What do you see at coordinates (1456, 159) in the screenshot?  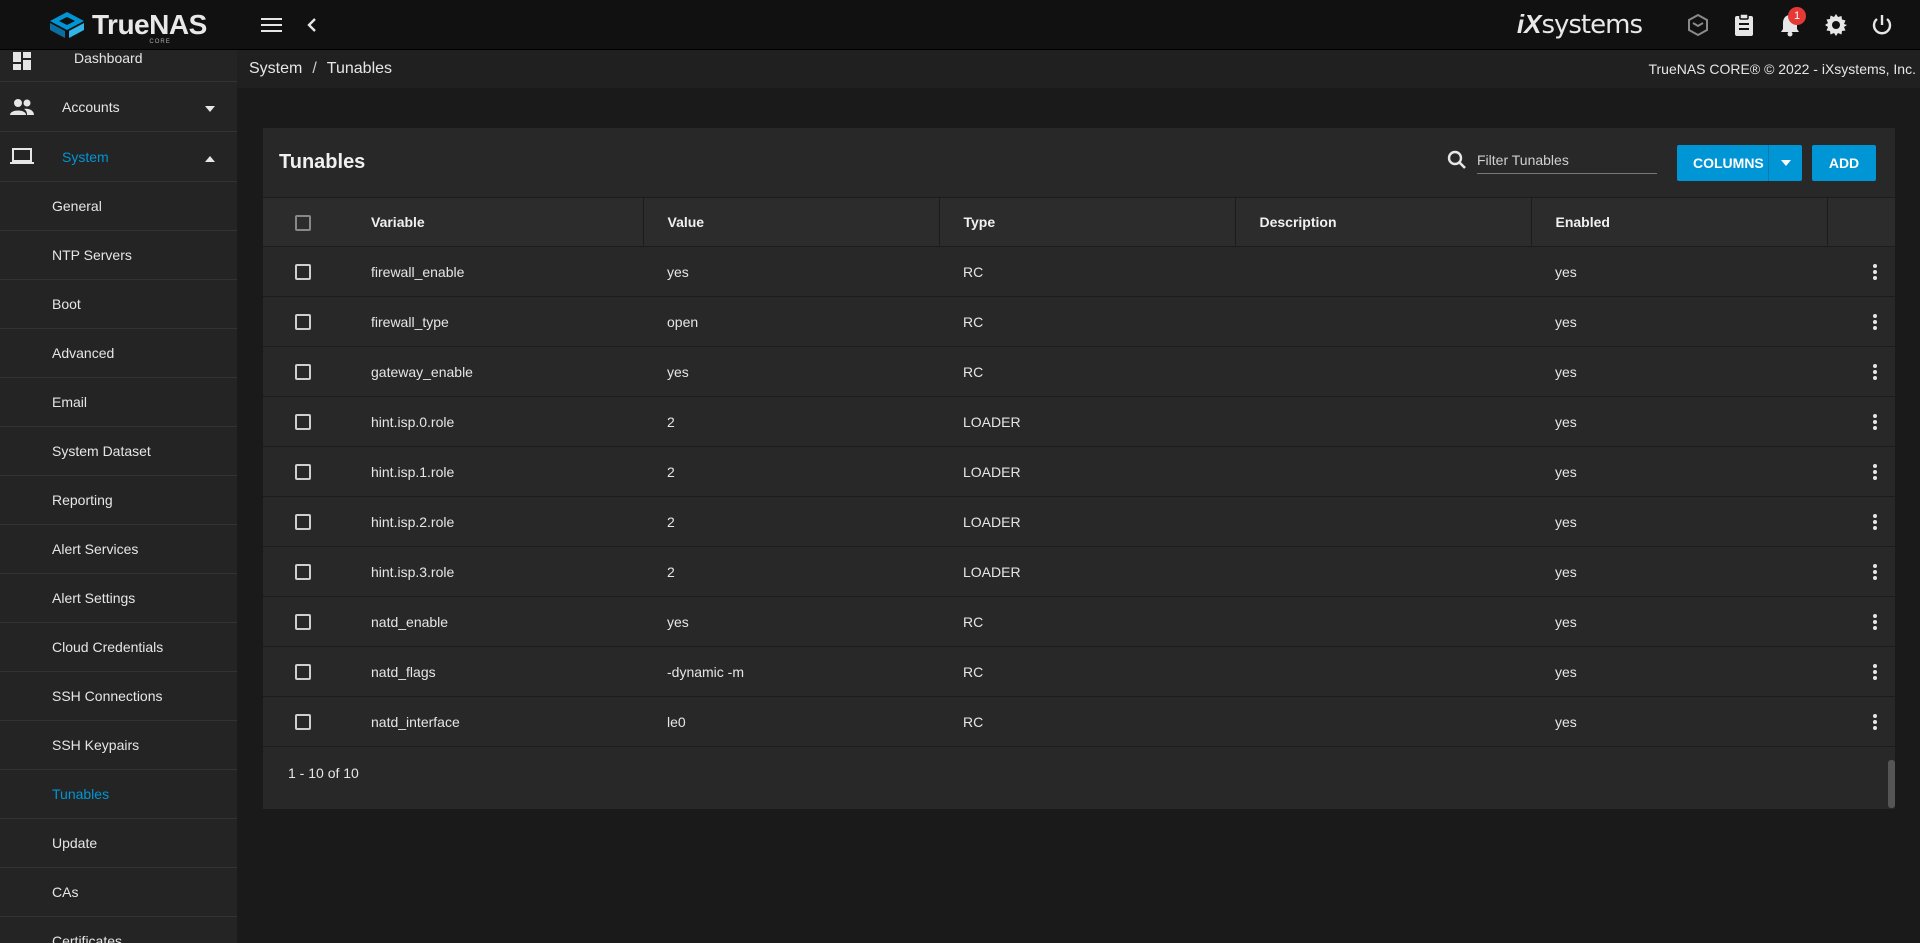 I see `search-icon` at bounding box center [1456, 159].